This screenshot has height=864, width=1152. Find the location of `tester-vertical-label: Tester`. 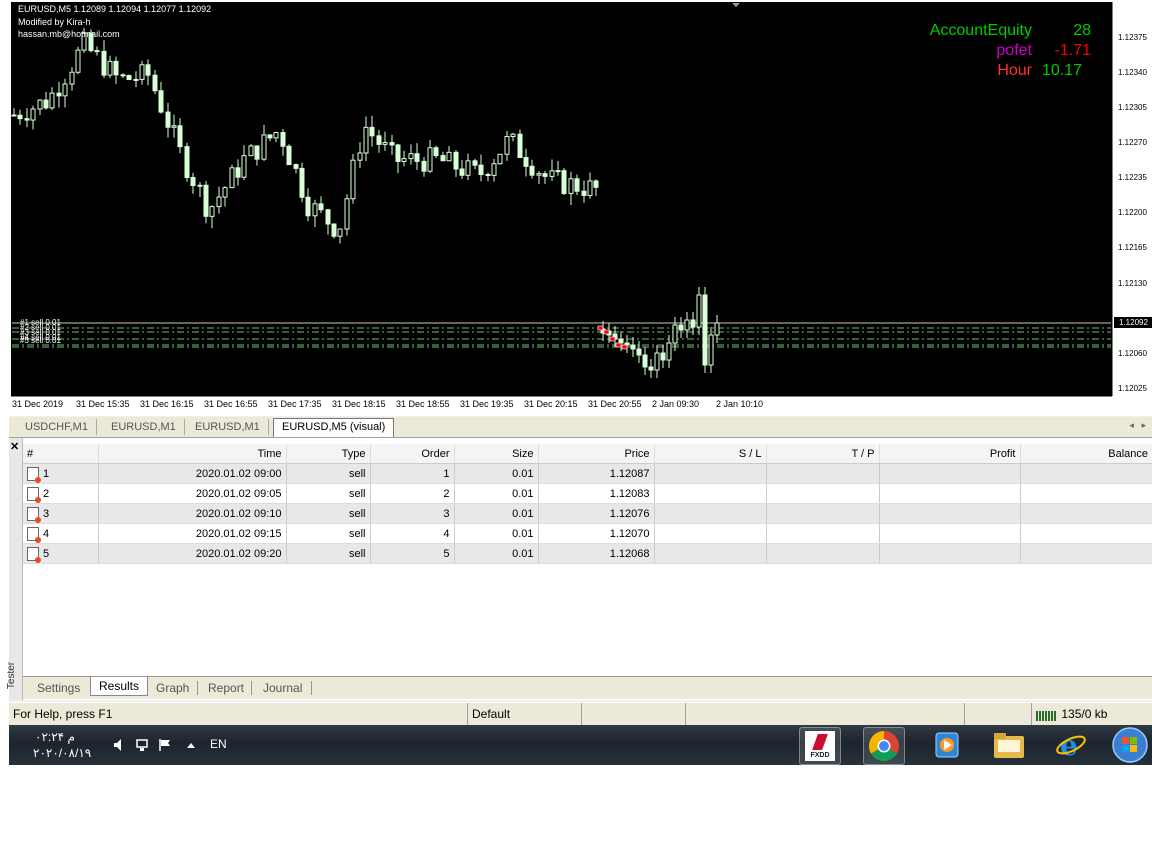

tester-vertical-label: Tester is located at coordinates (12, 675).